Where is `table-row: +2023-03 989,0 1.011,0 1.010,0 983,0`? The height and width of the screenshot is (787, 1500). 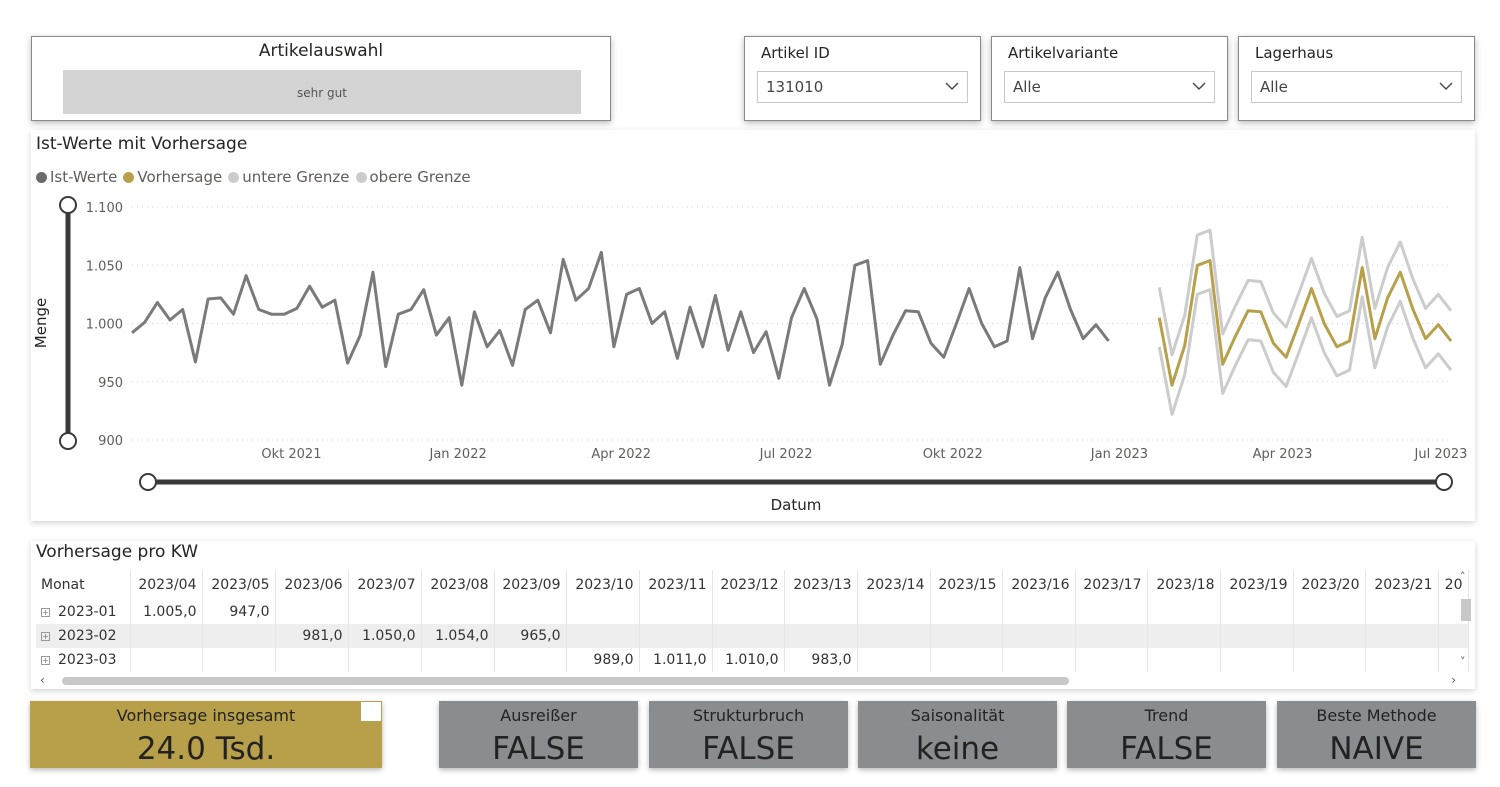
table-row: +2023-03 989,0 1.011,0 1.010,0 983,0 is located at coordinates (752, 660).